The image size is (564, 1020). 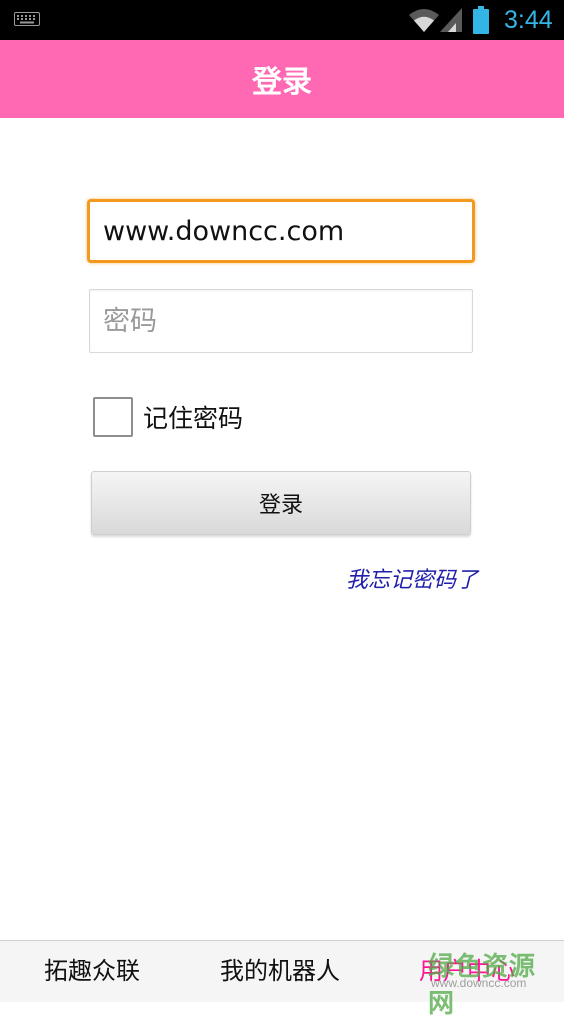 What do you see at coordinates (281, 503) in the screenshot?
I see `login-button: 登录` at bounding box center [281, 503].